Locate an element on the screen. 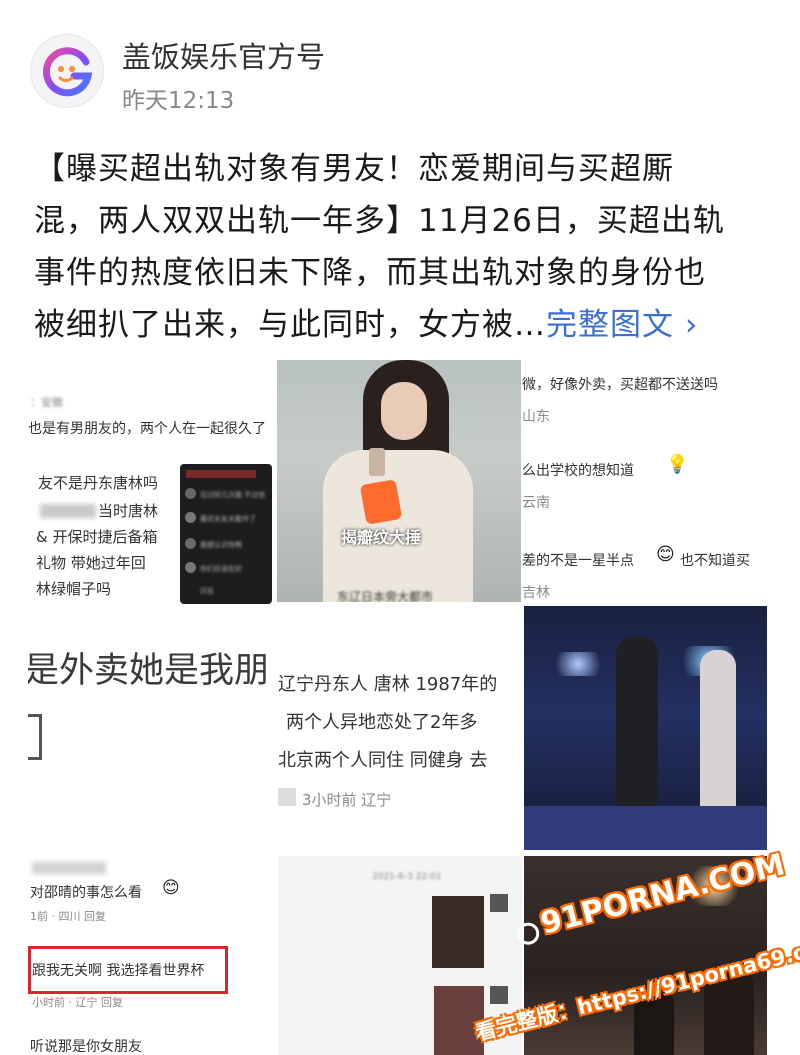 This screenshot has height=1055, width=800. comment-line: 听说那是你女朋友 is located at coordinates (86, 1047).